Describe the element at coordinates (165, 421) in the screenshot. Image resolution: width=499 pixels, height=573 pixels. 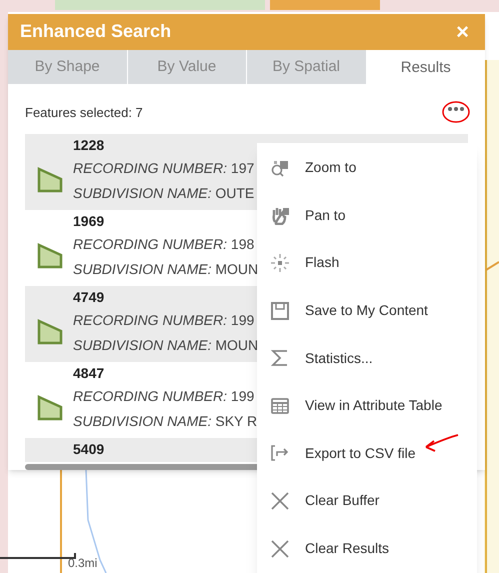
I see `result-field: SUBDIVISION NAME: SKY R` at that location.